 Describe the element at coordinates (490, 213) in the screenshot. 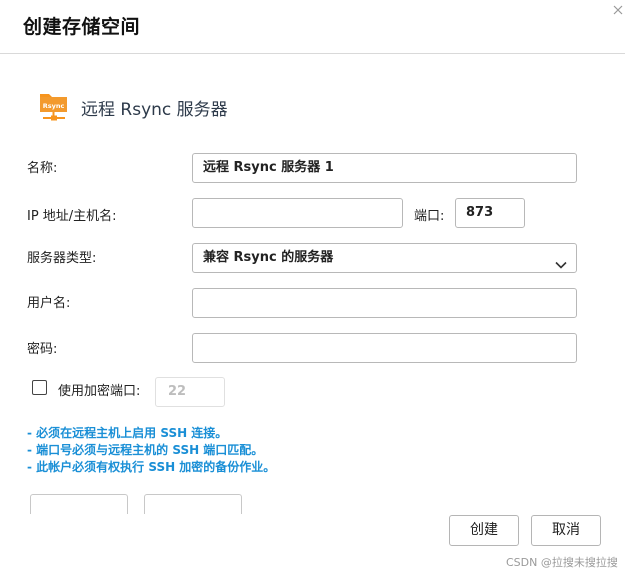

I see `port-field: 873` at that location.